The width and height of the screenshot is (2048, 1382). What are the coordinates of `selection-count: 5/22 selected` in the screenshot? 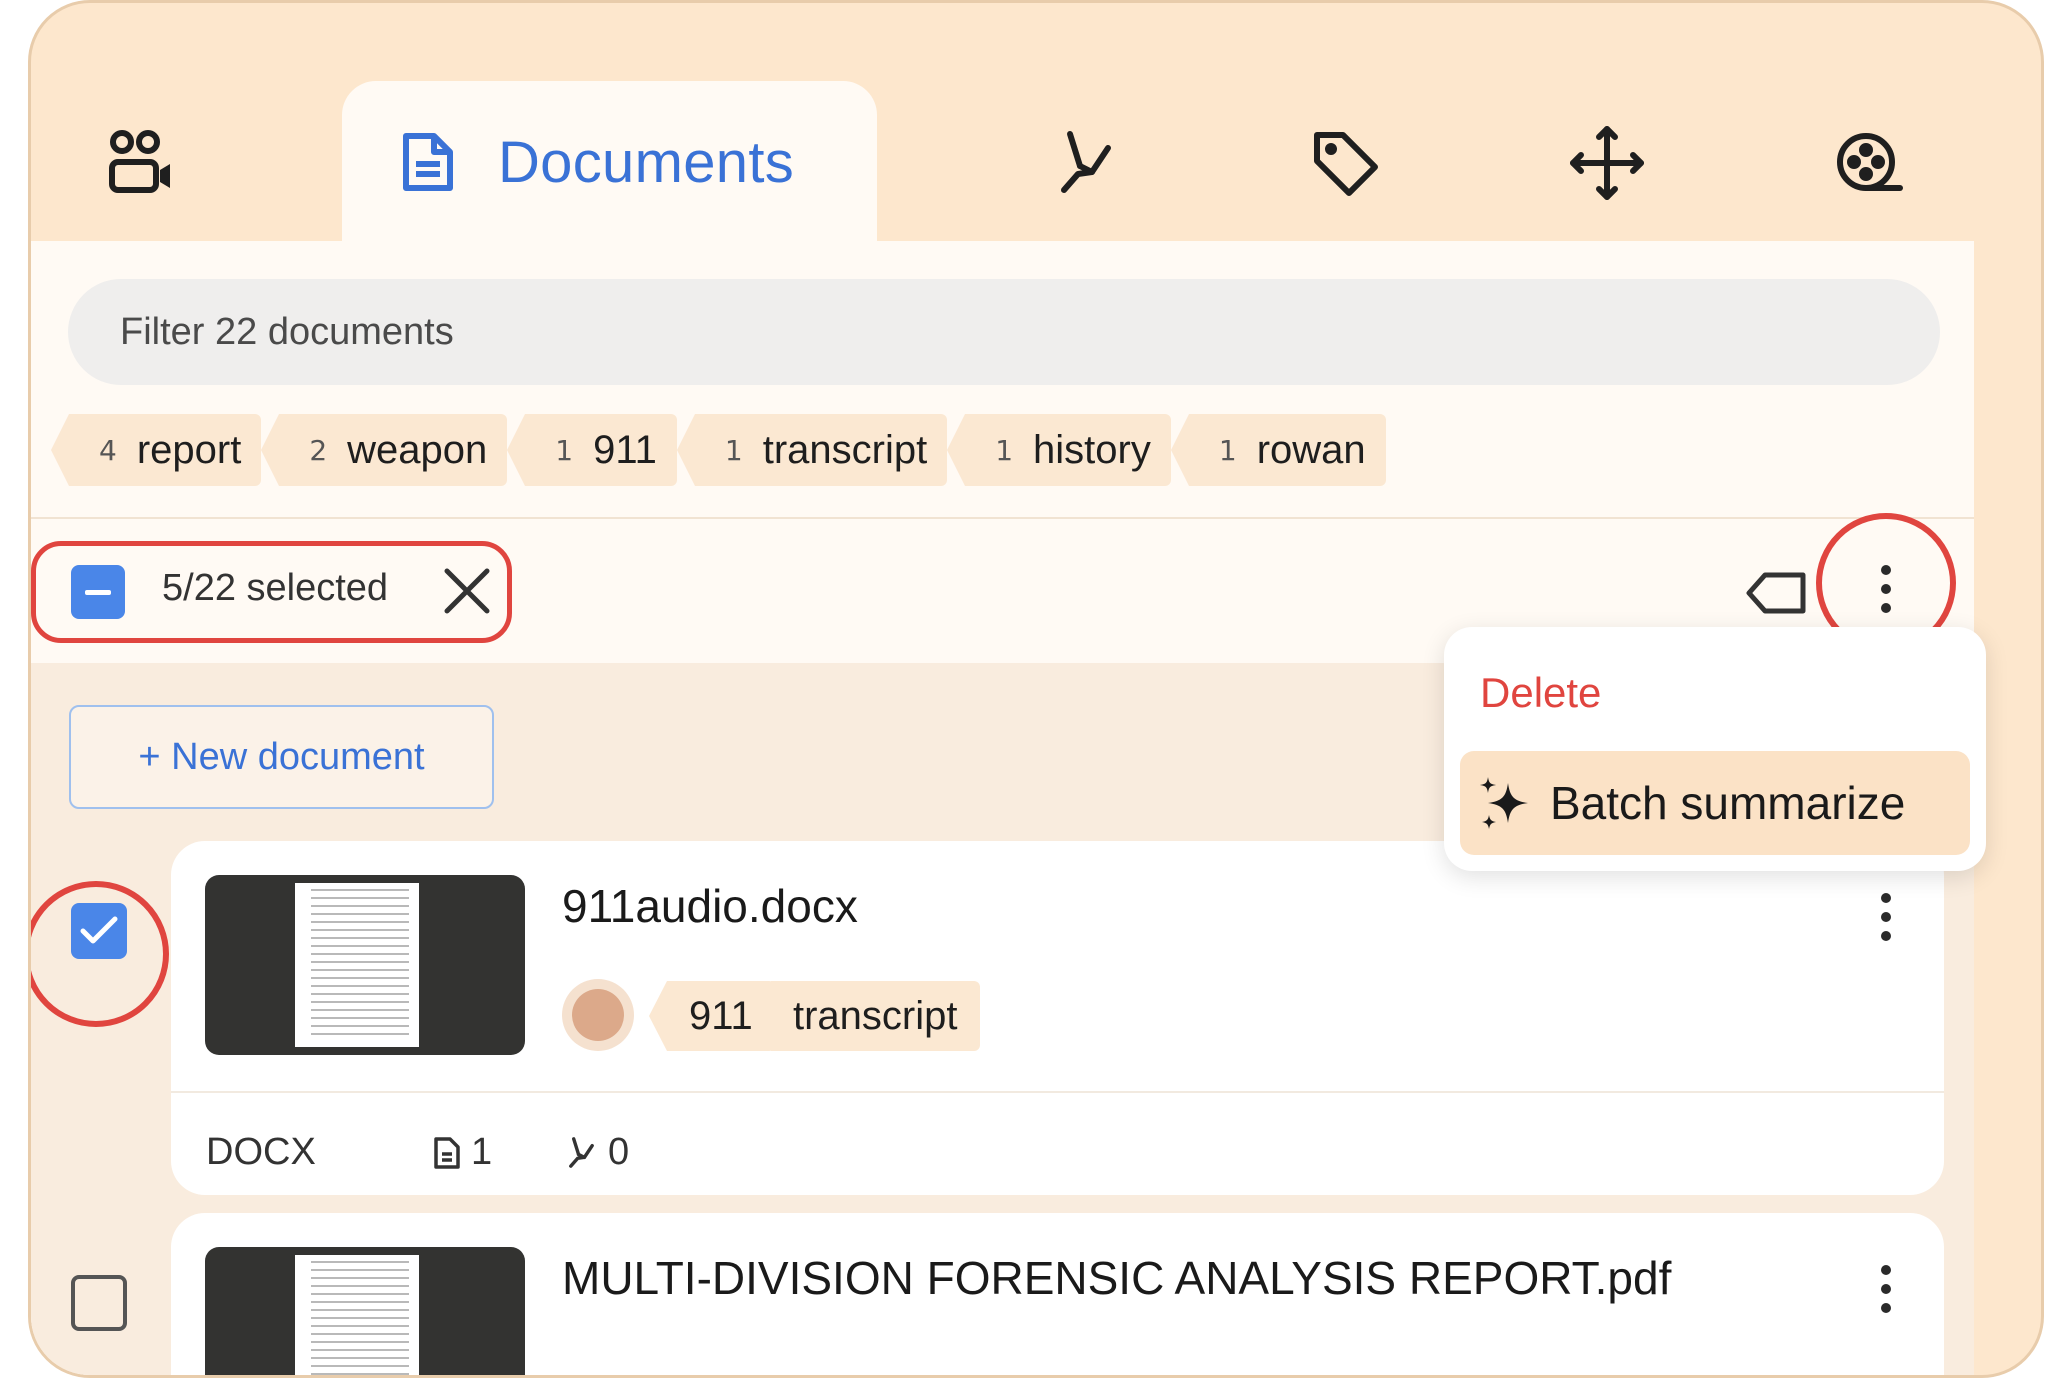 It's located at (275, 588).